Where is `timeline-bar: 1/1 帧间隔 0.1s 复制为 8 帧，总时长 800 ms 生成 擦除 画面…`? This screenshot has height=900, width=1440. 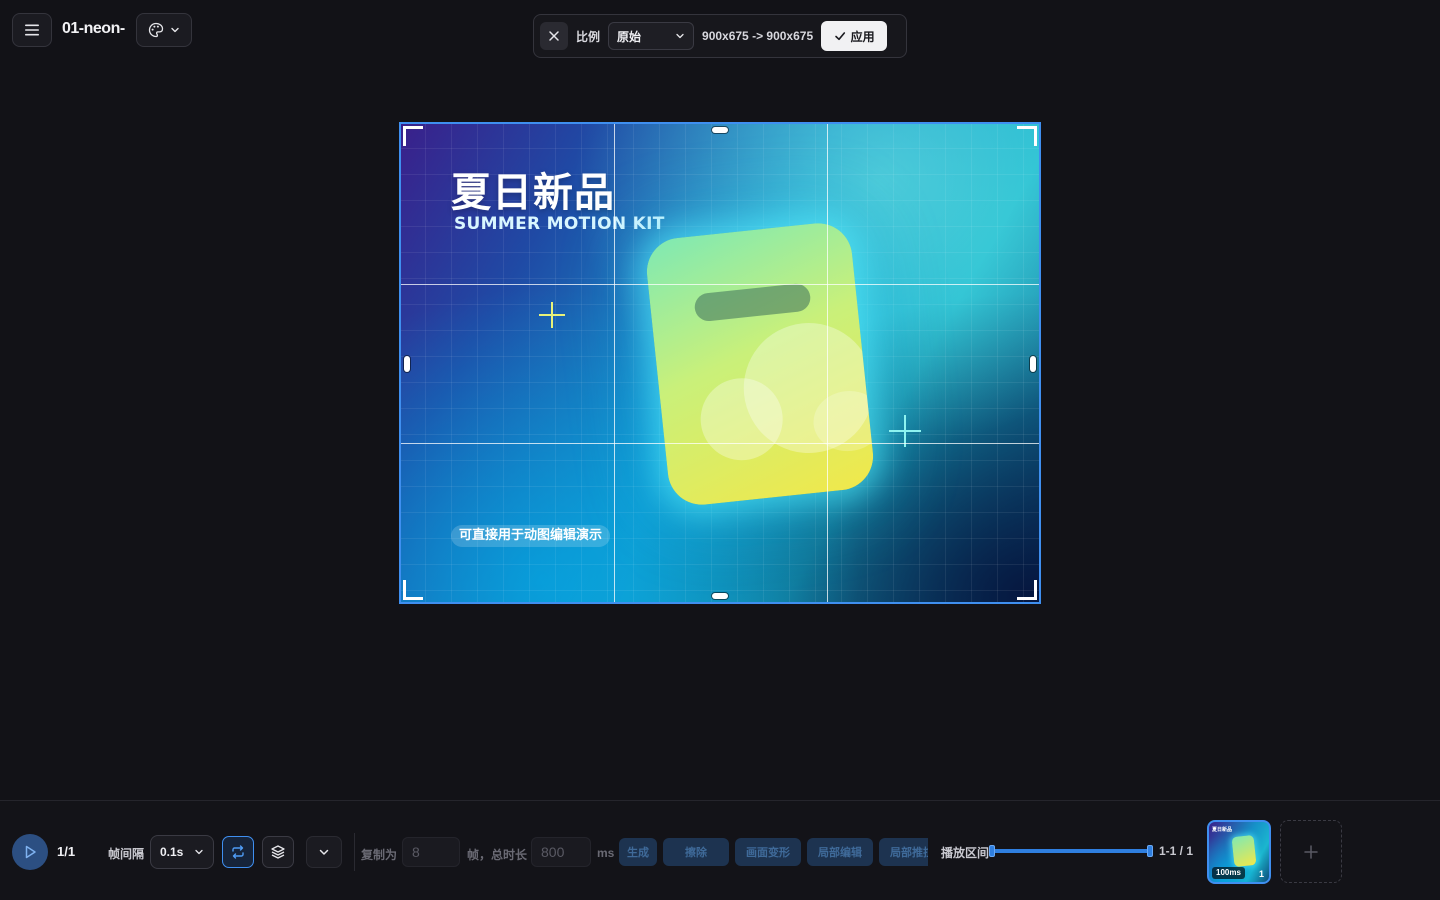 timeline-bar: 1/1 帧间隔 0.1s 复制为 8 帧，总时长 800 ms 生成 擦除 画面… is located at coordinates (720, 850).